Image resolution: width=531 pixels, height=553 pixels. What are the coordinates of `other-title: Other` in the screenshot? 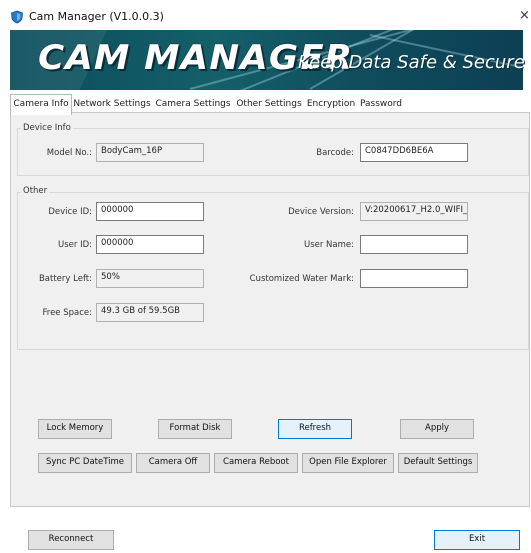 It's located at (35, 191).